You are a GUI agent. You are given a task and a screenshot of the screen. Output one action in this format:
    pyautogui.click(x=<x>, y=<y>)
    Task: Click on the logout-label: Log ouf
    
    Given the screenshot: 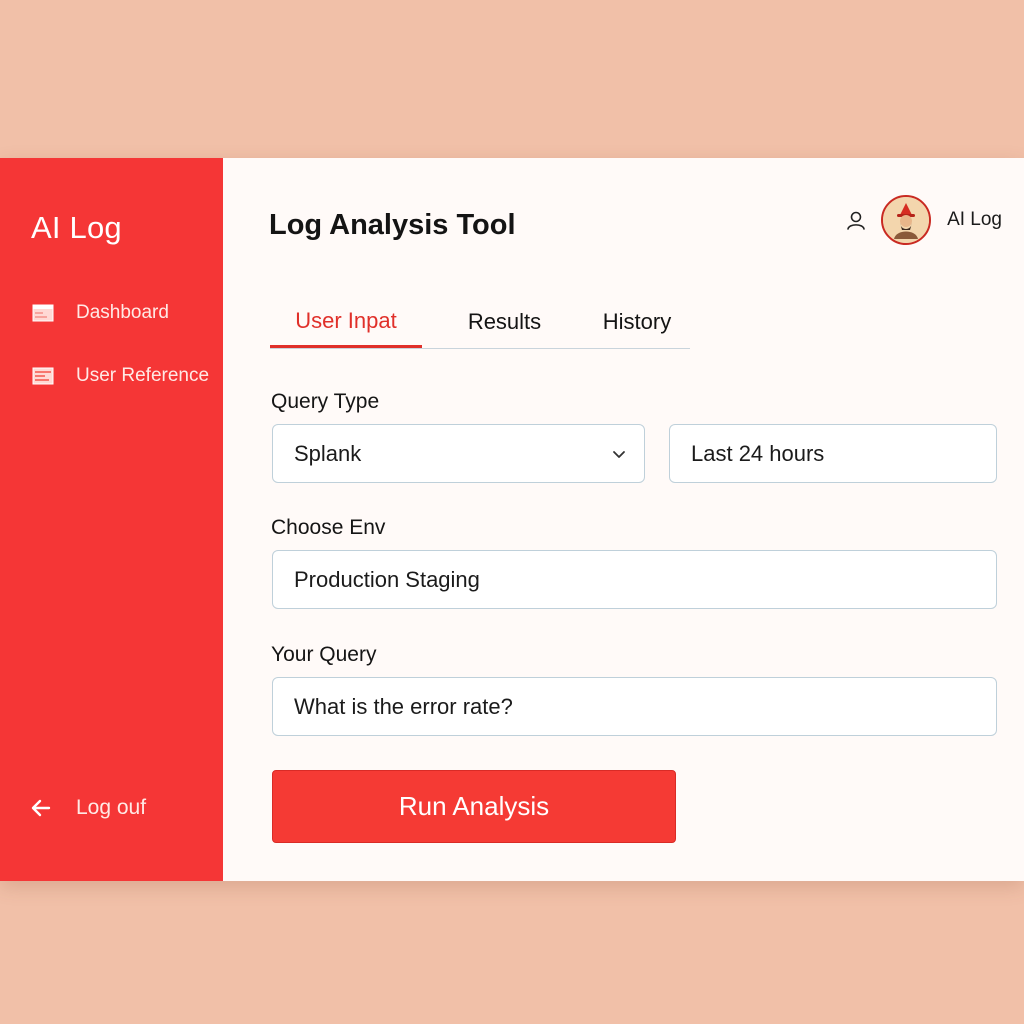 What is the action you would take?
    pyautogui.click(x=111, y=807)
    